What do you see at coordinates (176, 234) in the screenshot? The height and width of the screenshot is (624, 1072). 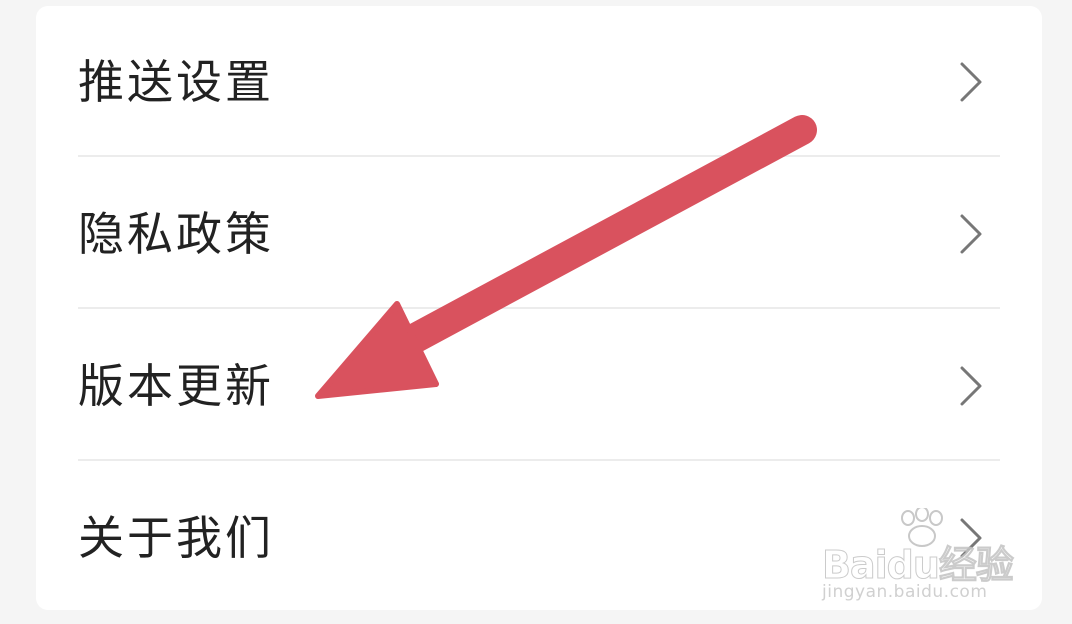 I see `settings-item-label: 隐私政策` at bounding box center [176, 234].